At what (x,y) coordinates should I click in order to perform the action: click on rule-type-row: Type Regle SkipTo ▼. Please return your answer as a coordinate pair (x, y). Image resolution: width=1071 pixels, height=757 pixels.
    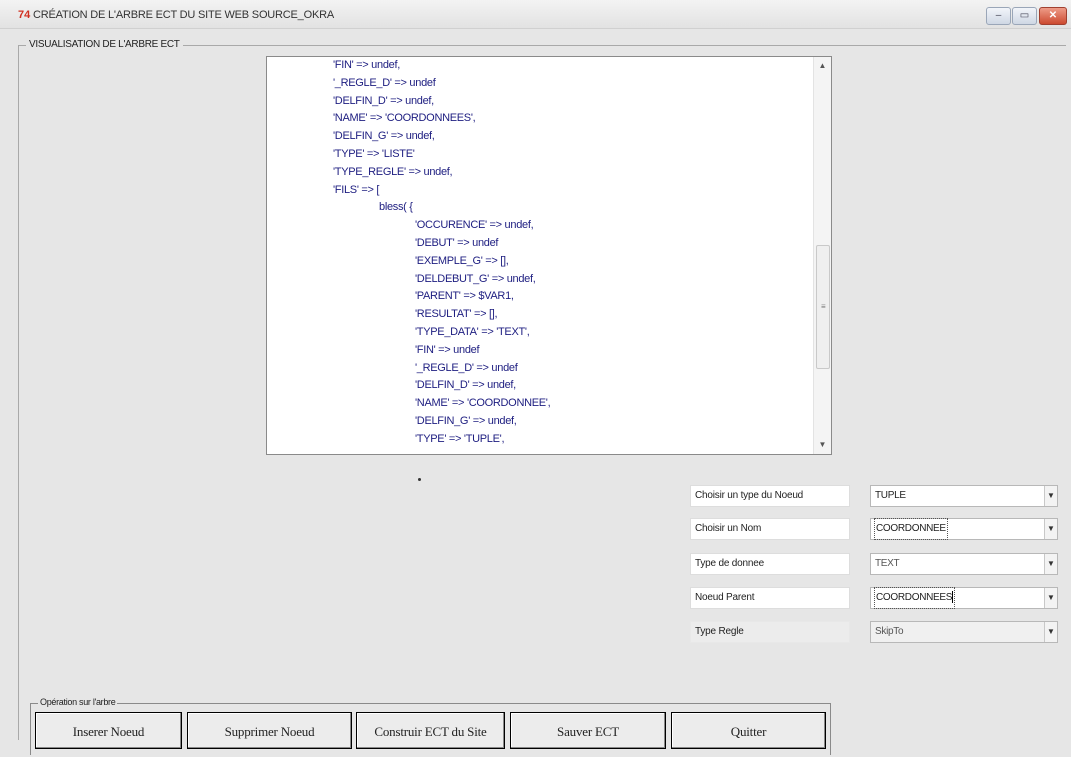
    Looking at the image, I should click on (878, 632).